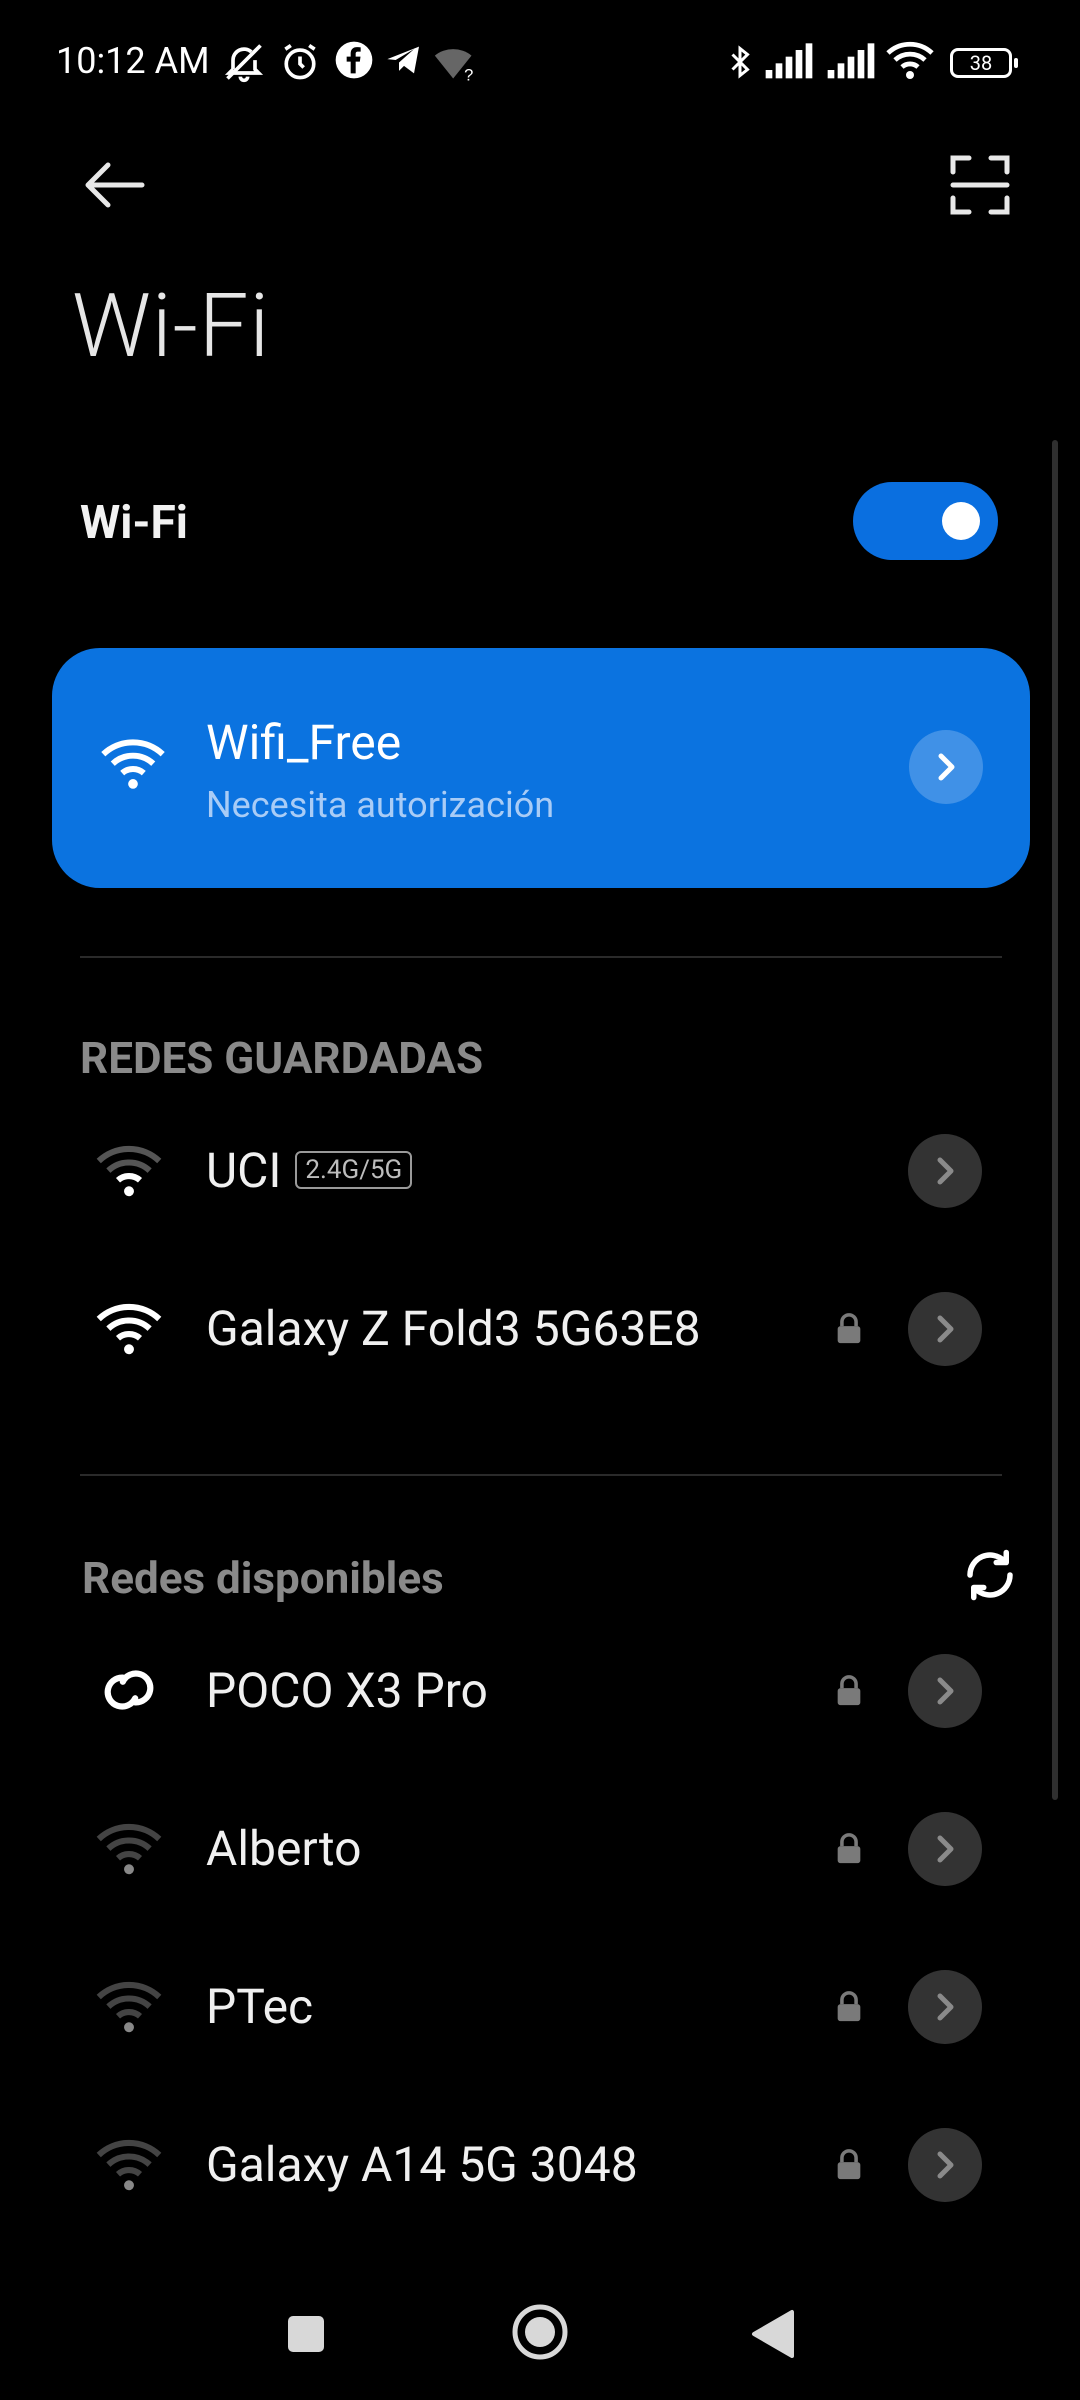 This screenshot has width=1080, height=2400. Describe the element at coordinates (961, 521) in the screenshot. I see `toggle-knob` at that location.